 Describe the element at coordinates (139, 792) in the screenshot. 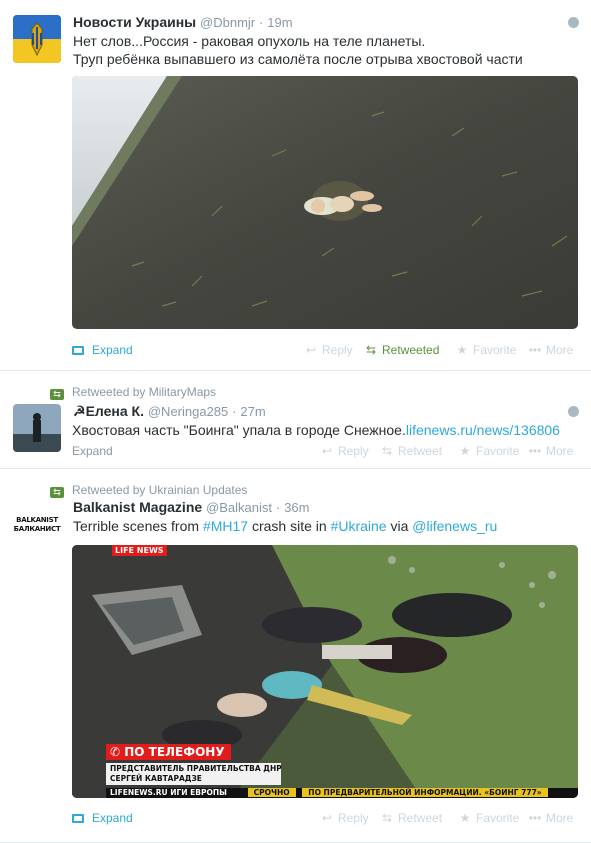

I see `ticker-site: LIFENEWS.RU` at that location.